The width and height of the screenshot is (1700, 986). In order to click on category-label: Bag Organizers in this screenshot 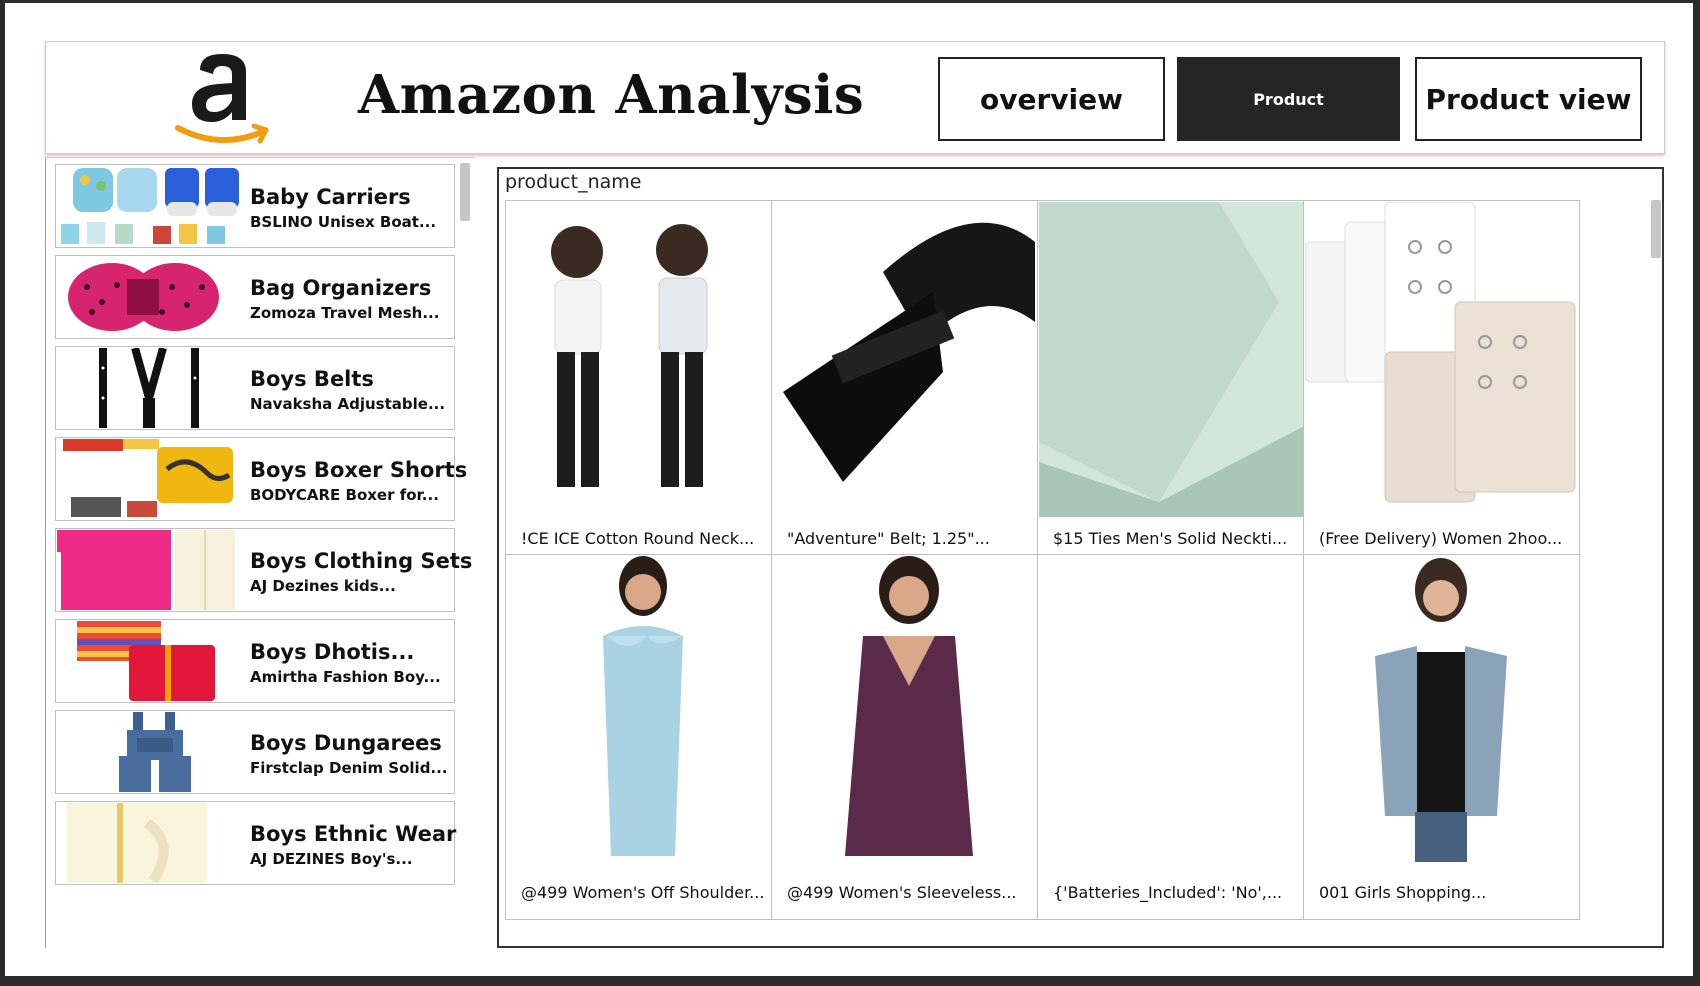, I will do `click(341, 288)`.